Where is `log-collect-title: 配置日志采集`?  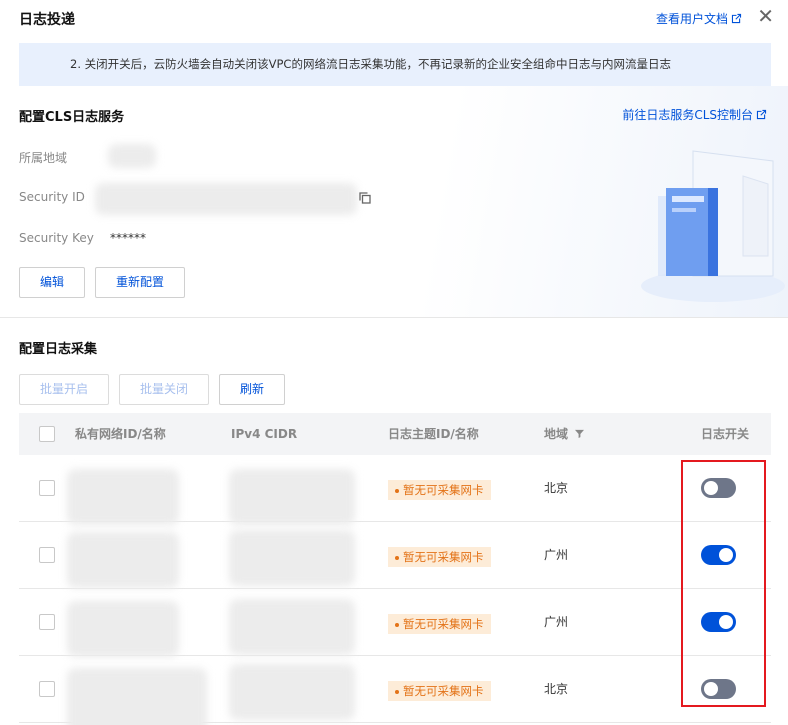 log-collect-title: 配置日志采集 is located at coordinates (58, 349).